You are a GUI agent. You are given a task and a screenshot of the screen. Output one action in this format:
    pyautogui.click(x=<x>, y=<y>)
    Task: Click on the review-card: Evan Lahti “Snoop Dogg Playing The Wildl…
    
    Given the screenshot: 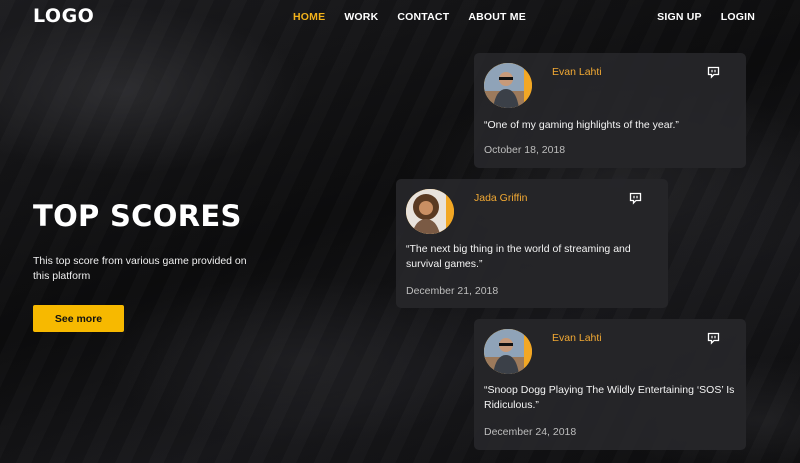 What is the action you would take?
    pyautogui.click(x=610, y=384)
    